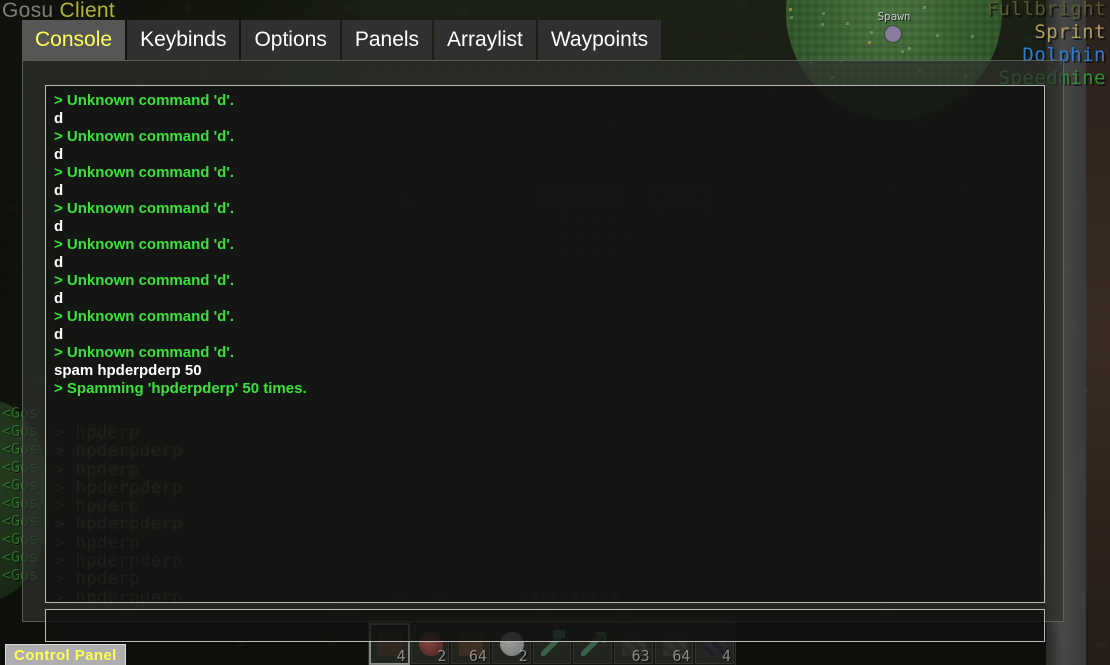  I want to click on tab-label: Console, so click(74, 39).